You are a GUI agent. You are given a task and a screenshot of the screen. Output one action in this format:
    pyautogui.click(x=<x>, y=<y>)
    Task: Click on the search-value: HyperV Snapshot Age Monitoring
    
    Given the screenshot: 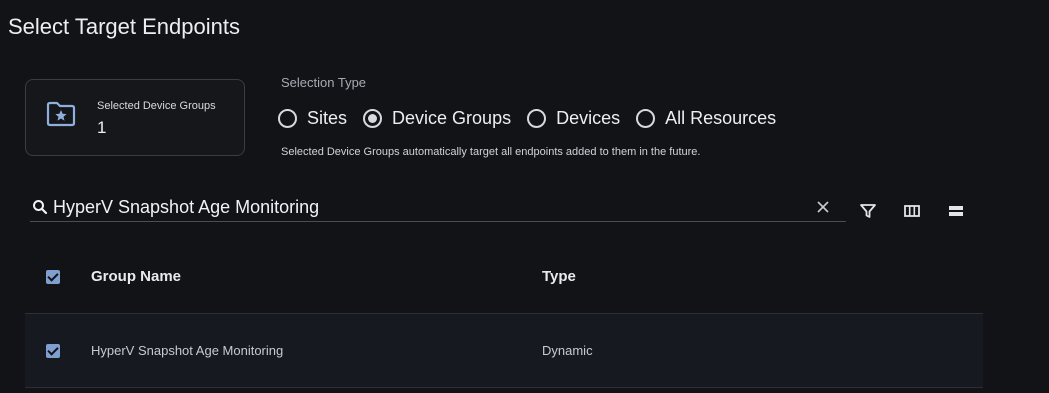 What is the action you would take?
    pyautogui.click(x=434, y=207)
    